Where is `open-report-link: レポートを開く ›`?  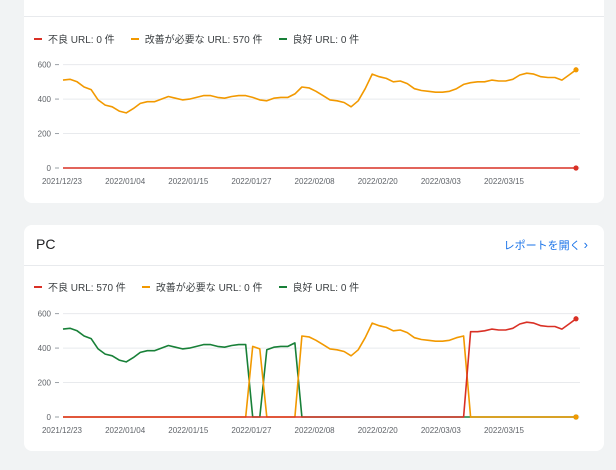
open-report-link: レポートを開く › is located at coordinates (546, 245).